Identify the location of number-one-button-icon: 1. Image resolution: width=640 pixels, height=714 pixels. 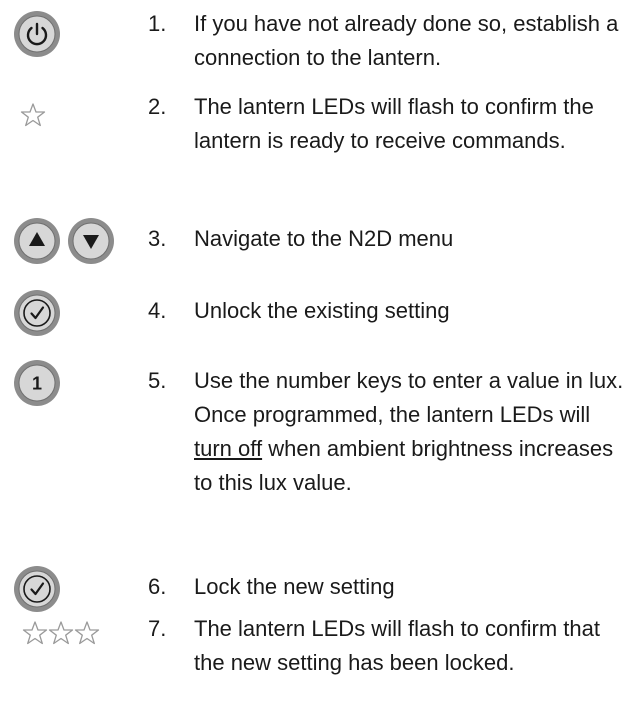
(37, 383).